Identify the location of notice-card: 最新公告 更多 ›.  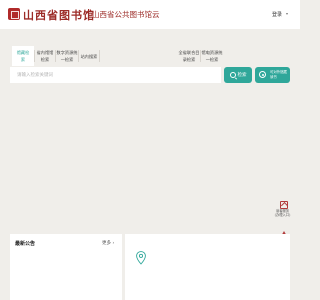
(66, 267).